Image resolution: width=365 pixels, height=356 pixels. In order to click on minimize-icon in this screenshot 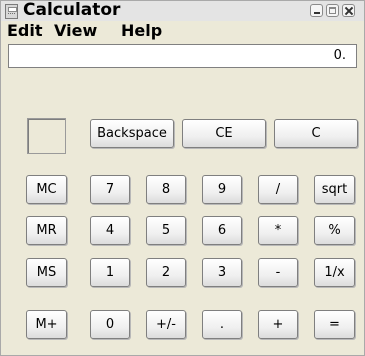, I will do `click(316, 10)`.